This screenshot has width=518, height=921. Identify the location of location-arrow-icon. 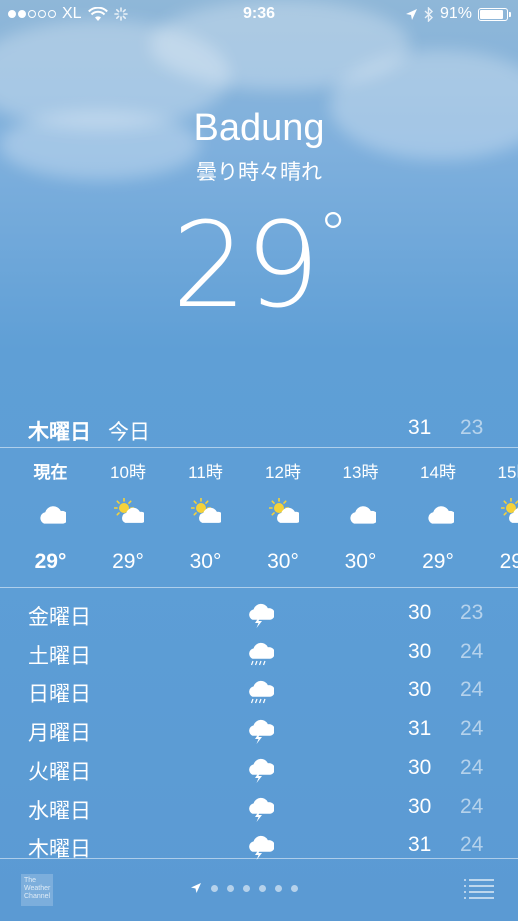
(411, 14).